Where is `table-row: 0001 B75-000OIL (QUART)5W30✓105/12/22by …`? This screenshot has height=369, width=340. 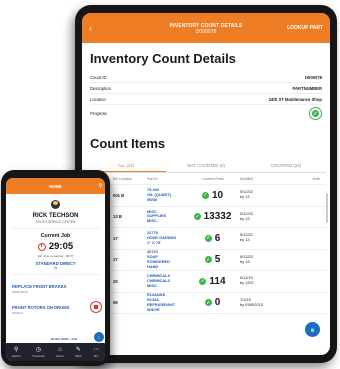
table-row: 0001 B75-000OIL (QUART)5W30✓105/12/22by … is located at coordinates (206, 196).